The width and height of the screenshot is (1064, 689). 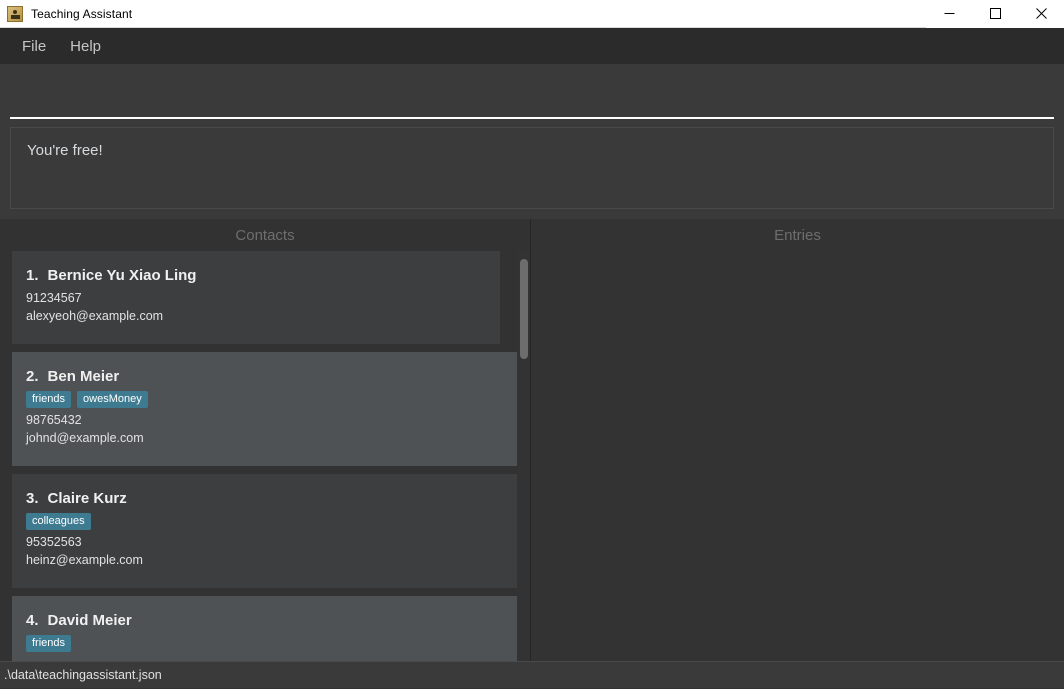 I want to click on contacts-panel-header: Contacts, so click(x=265, y=235).